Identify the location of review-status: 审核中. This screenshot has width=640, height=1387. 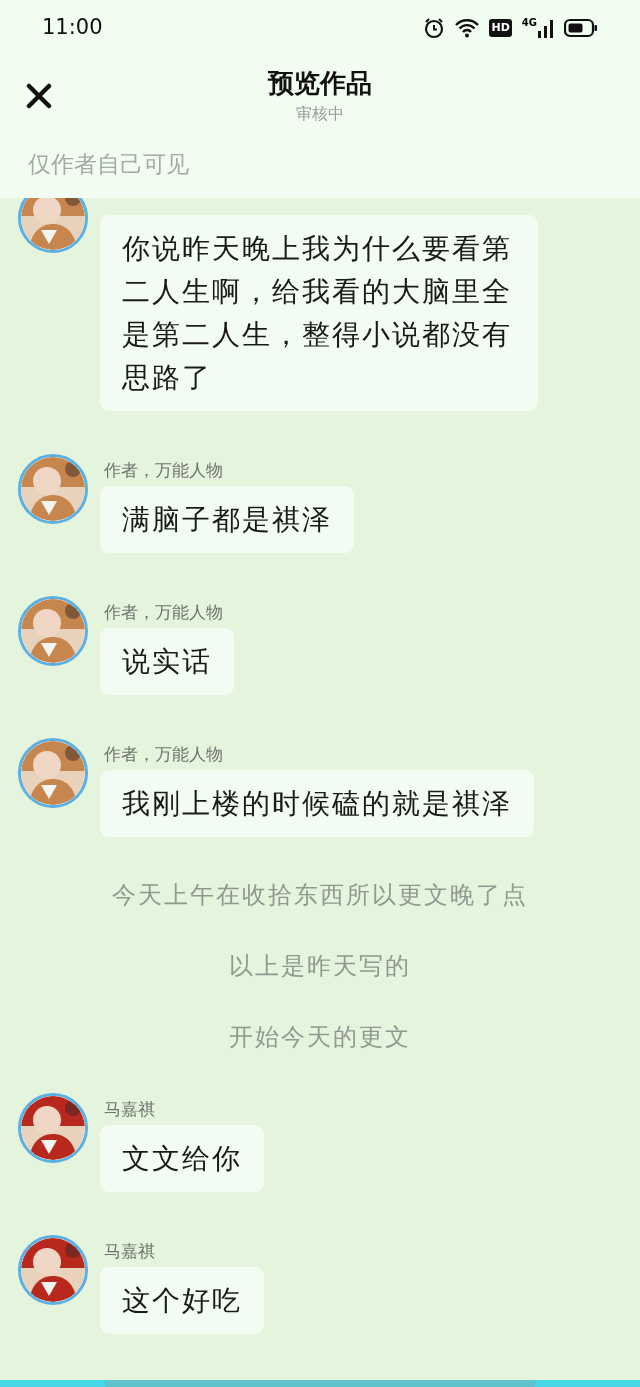
(320, 114).